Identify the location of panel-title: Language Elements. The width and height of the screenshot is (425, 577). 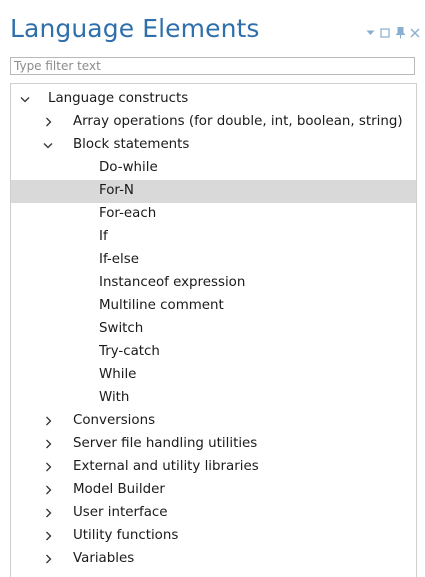
(135, 28).